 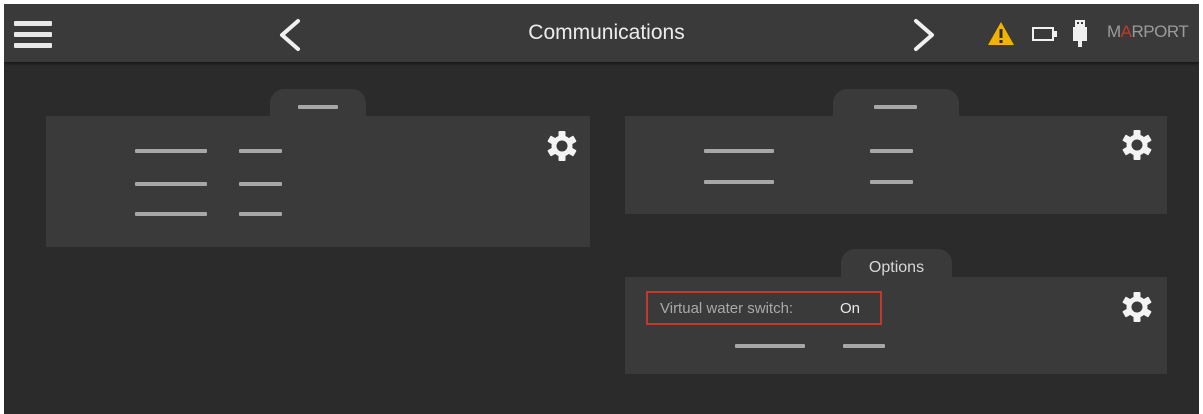 What do you see at coordinates (1148, 31) in the screenshot?
I see `marport-logo: MARPORT` at bounding box center [1148, 31].